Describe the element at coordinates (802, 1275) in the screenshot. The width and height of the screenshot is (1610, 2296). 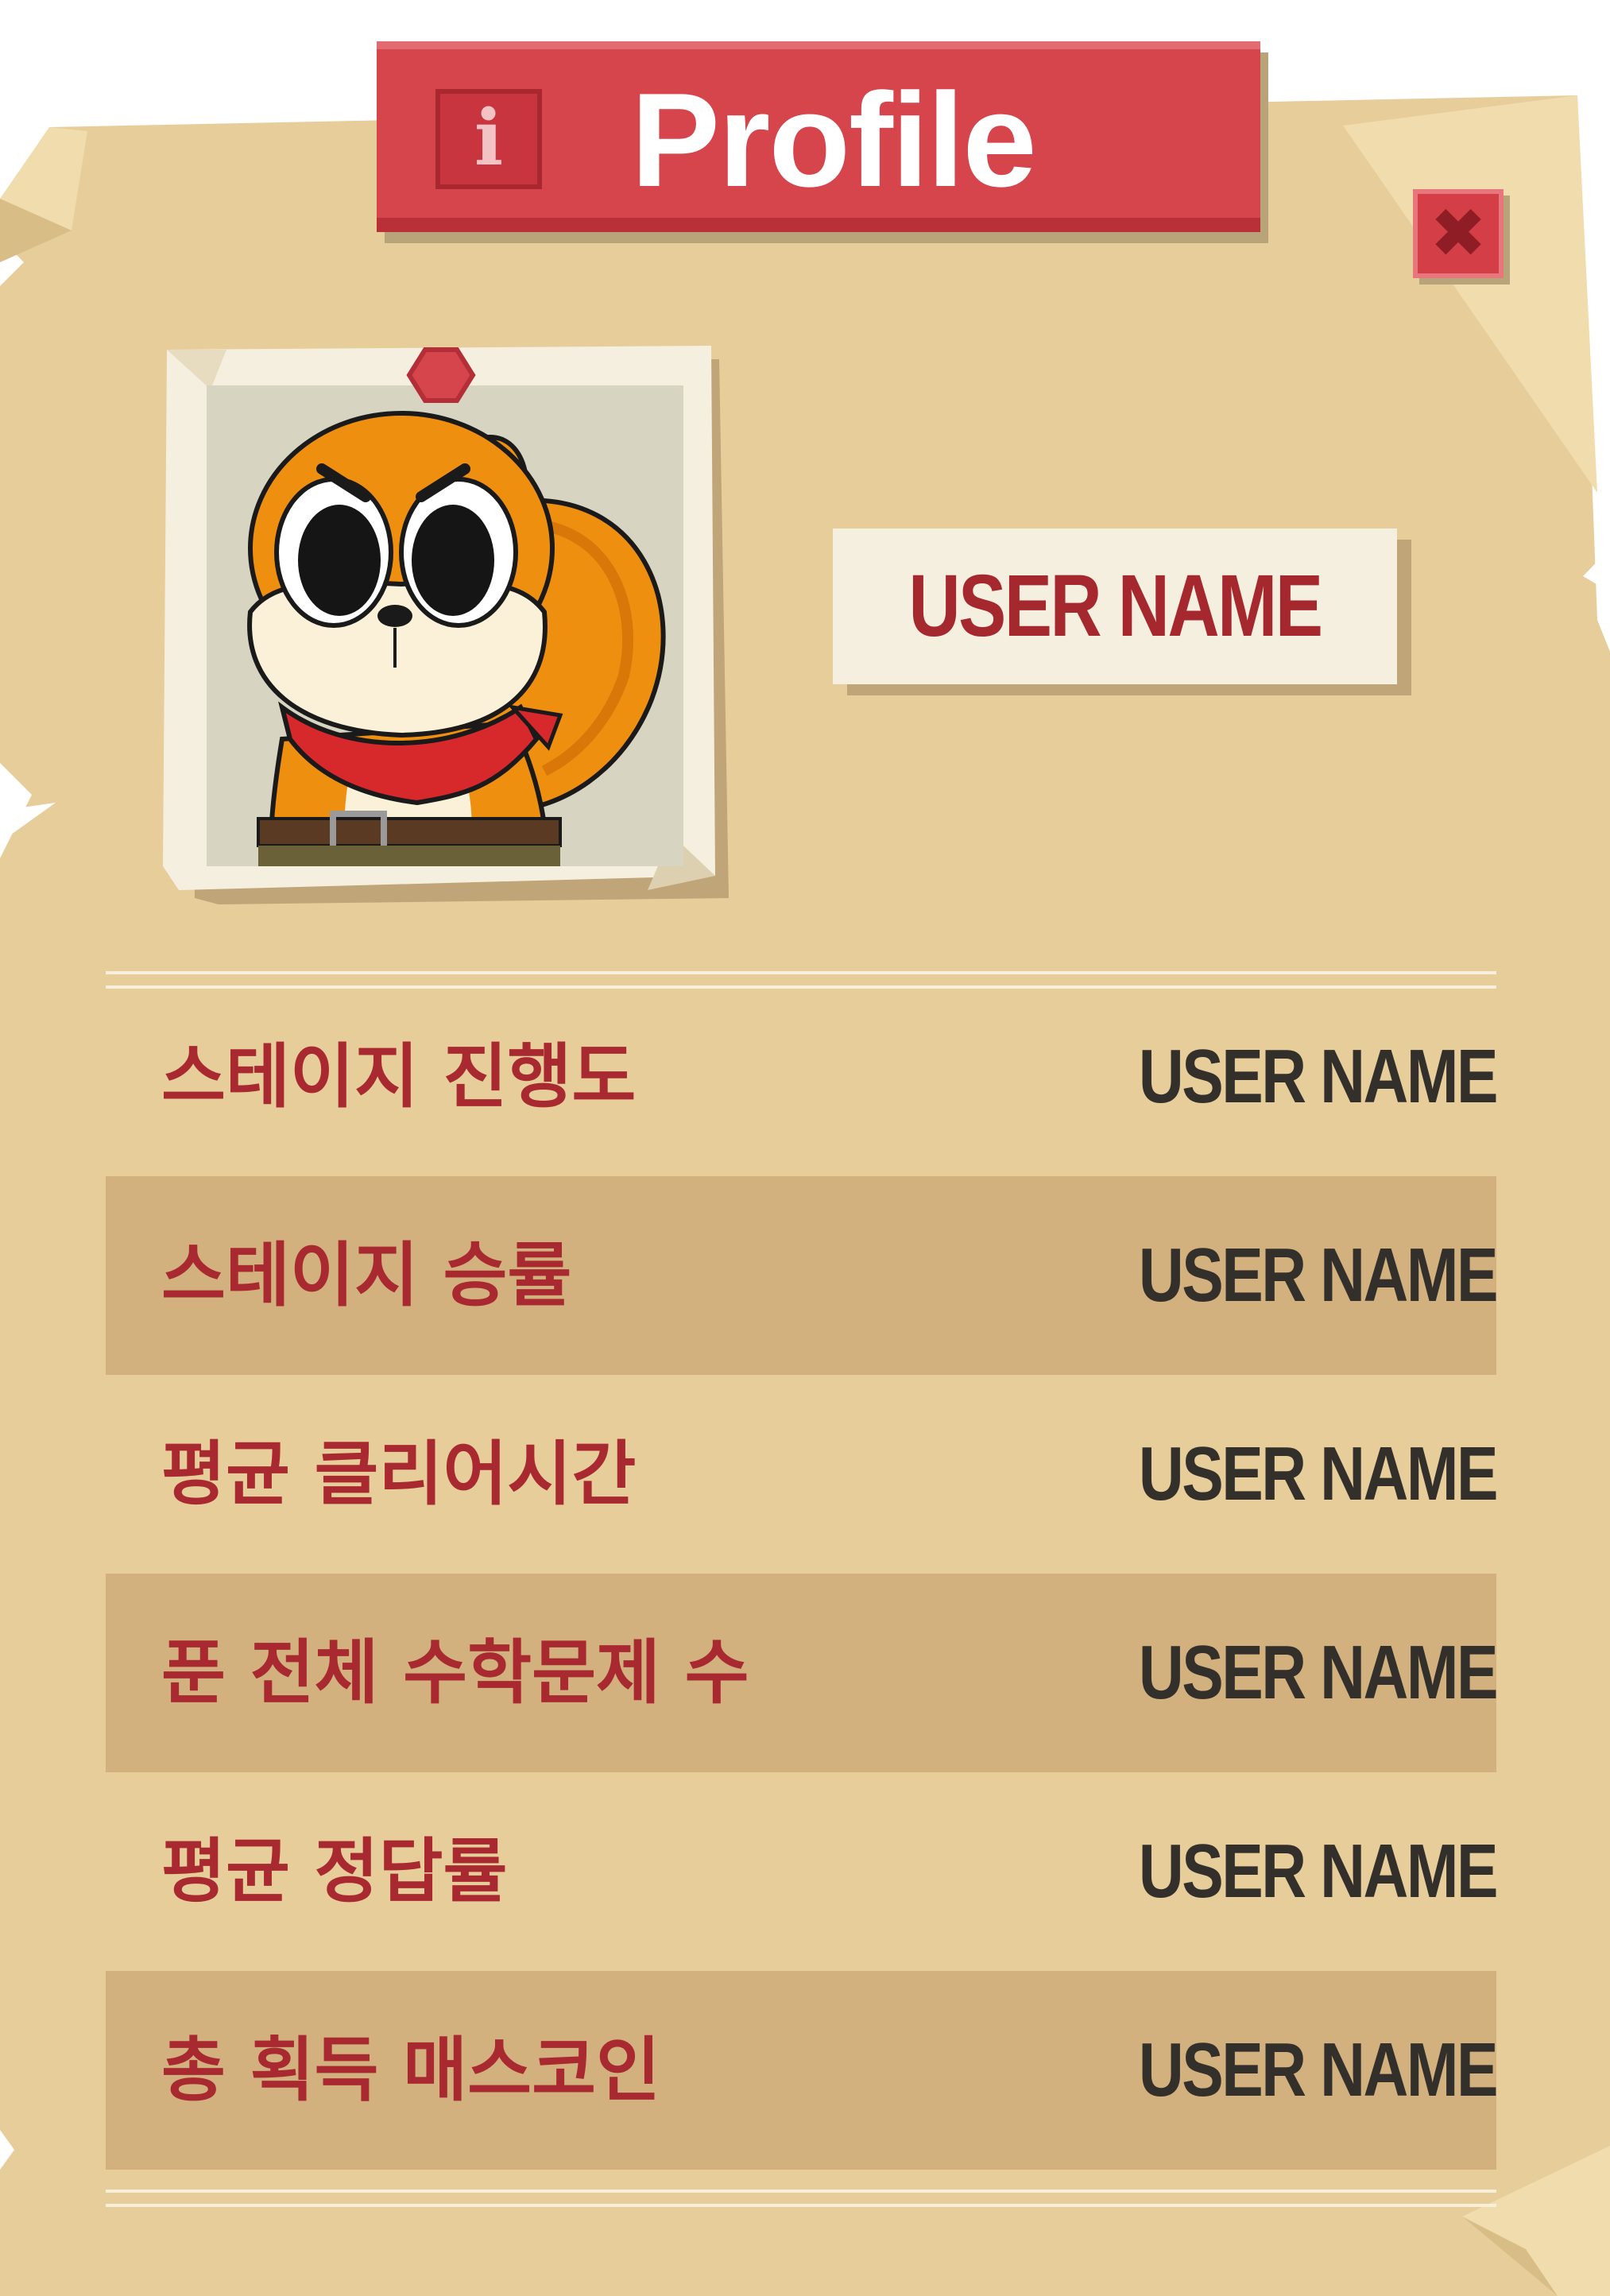
I see `stat-row-stage-win-rate: 스테이지 승률 USER NAME` at that location.